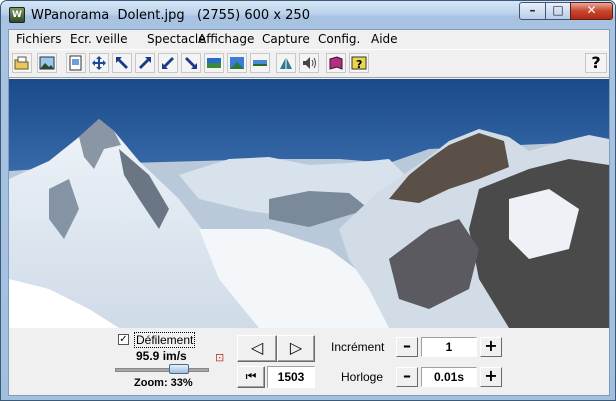 This screenshot has height=401, width=616. What do you see at coordinates (384, 39) in the screenshot?
I see `menu-aide: Aide` at bounding box center [384, 39].